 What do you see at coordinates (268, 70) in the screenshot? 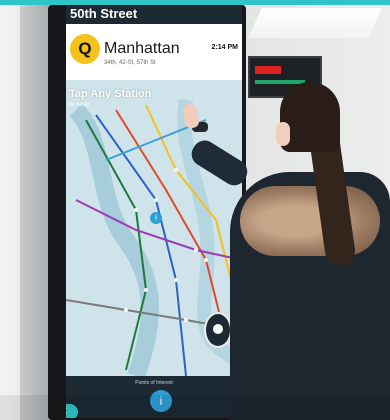
I see `led-sign-red` at bounding box center [268, 70].